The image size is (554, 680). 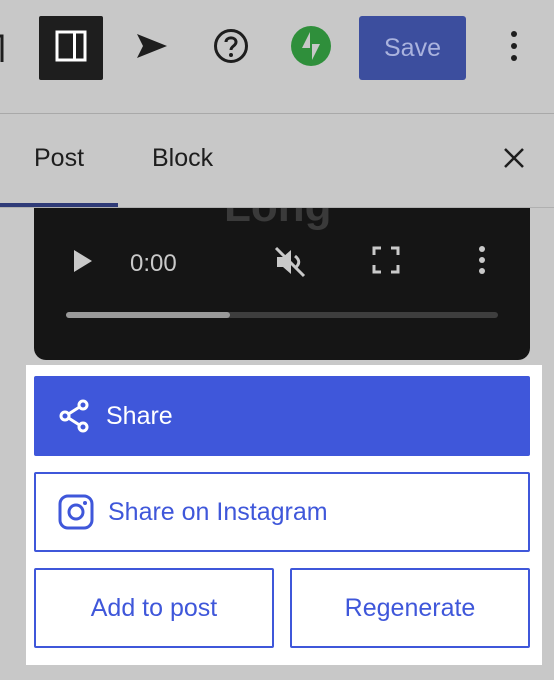 I want to click on share-on-instagram-button: Share on Instagram, so click(x=282, y=512).